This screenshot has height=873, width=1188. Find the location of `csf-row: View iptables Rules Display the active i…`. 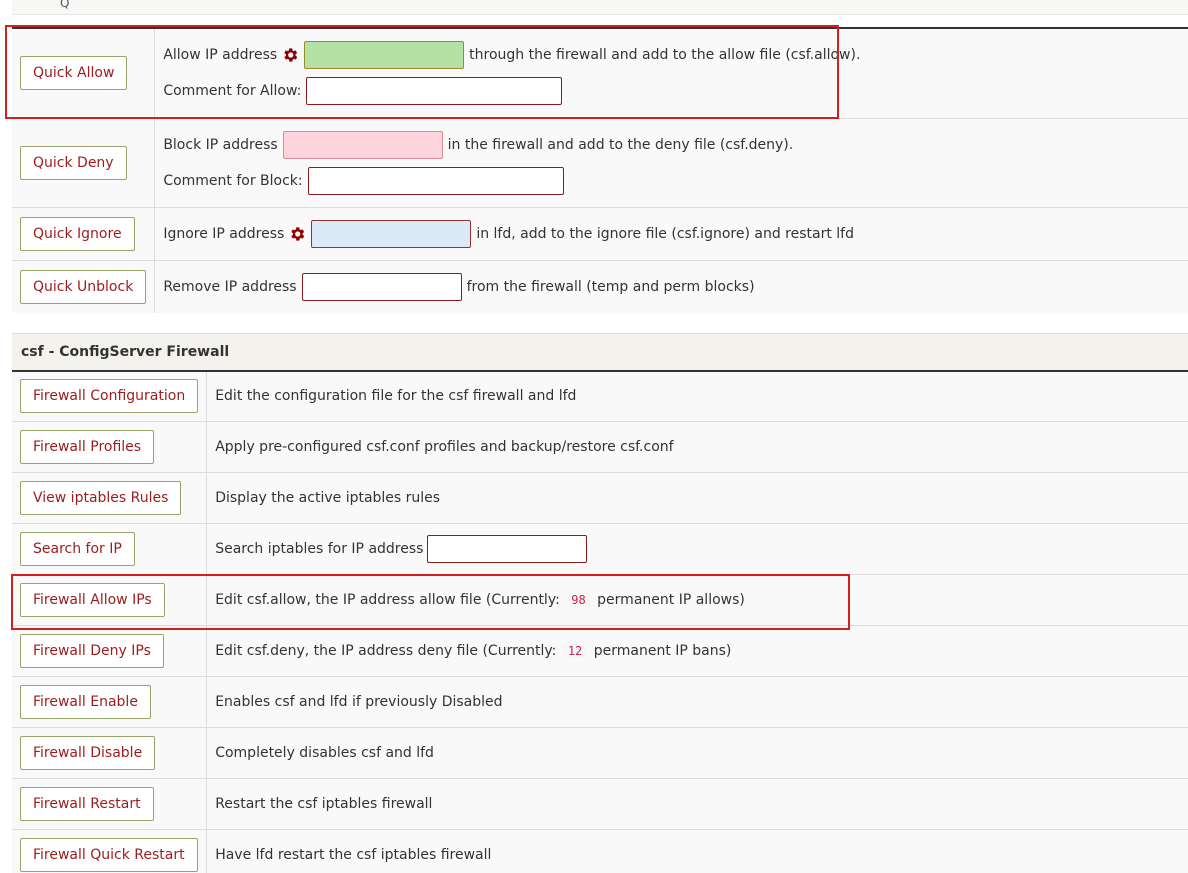

csf-row: View iptables Rules Display the active i… is located at coordinates (600, 498).